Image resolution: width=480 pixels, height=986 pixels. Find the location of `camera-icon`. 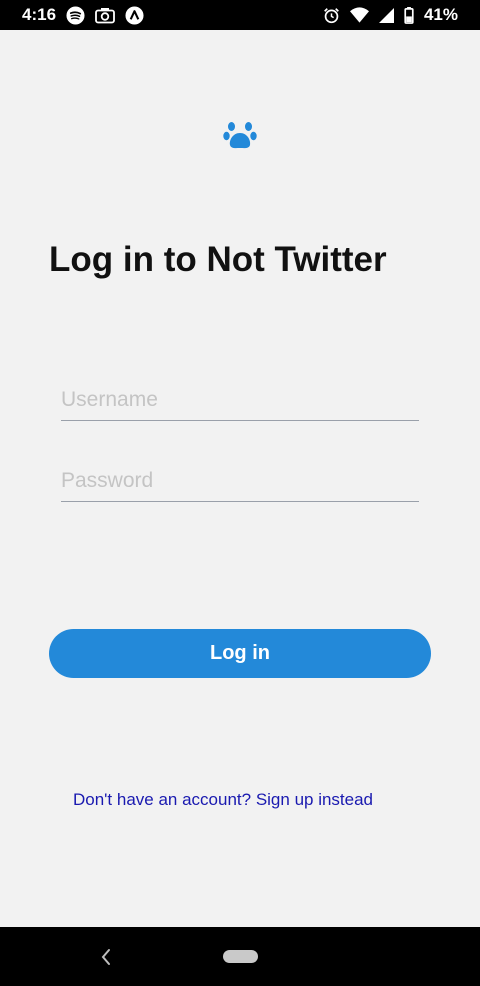

camera-icon is located at coordinates (105, 15).